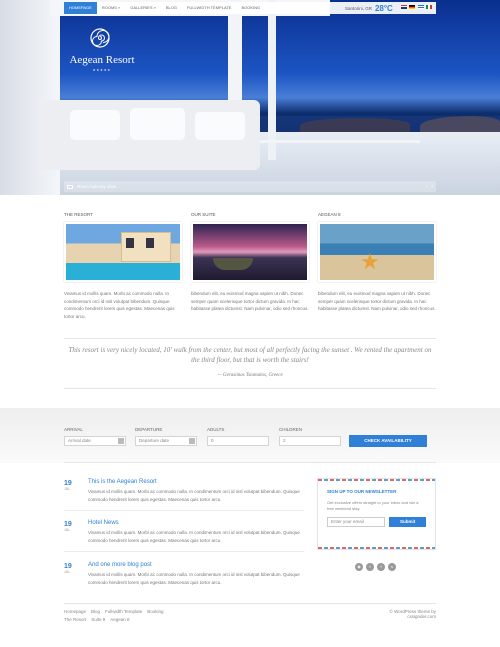 This screenshot has width=500, height=647. Describe the element at coordinates (392, 567) in the screenshot. I see `skype-icon: s` at that location.